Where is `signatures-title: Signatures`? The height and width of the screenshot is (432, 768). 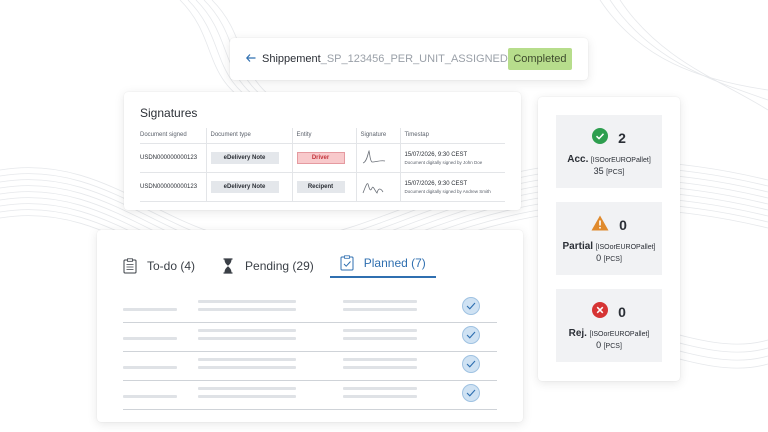 signatures-title: Signatures is located at coordinates (169, 113).